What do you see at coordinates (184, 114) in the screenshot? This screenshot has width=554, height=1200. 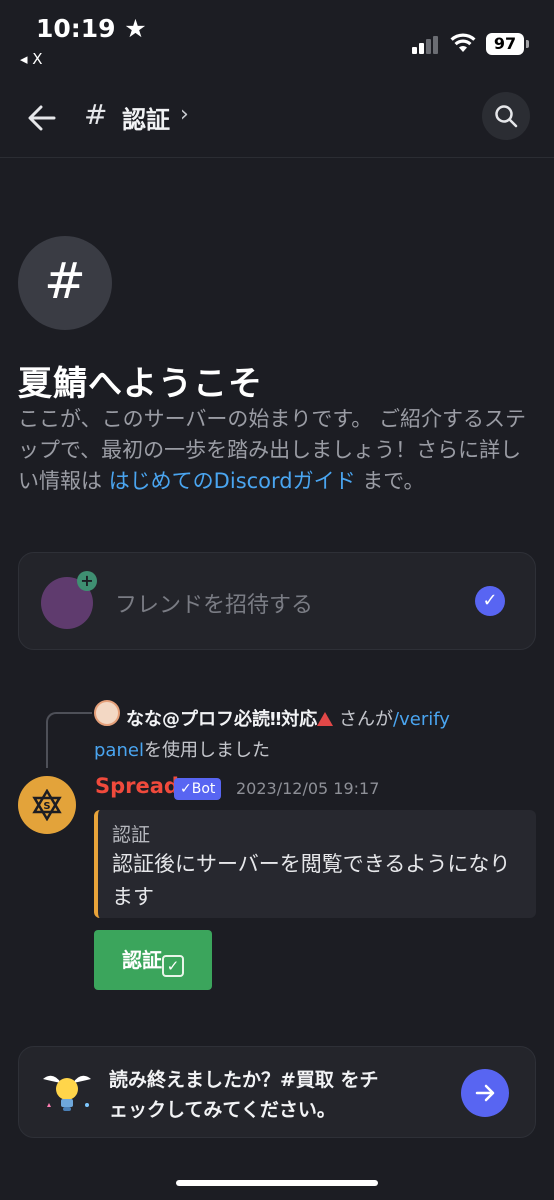 I see `chevron-right-icon: ›` at bounding box center [184, 114].